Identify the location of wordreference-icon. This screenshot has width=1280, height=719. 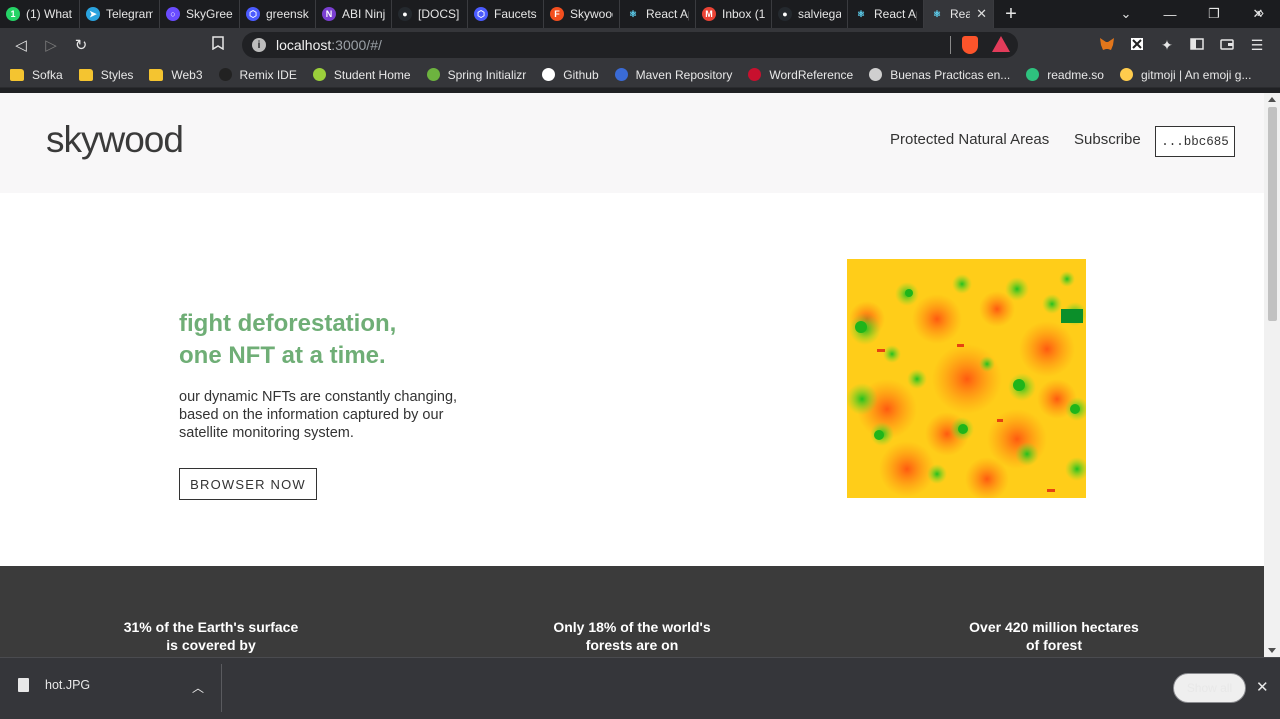
(755, 74).